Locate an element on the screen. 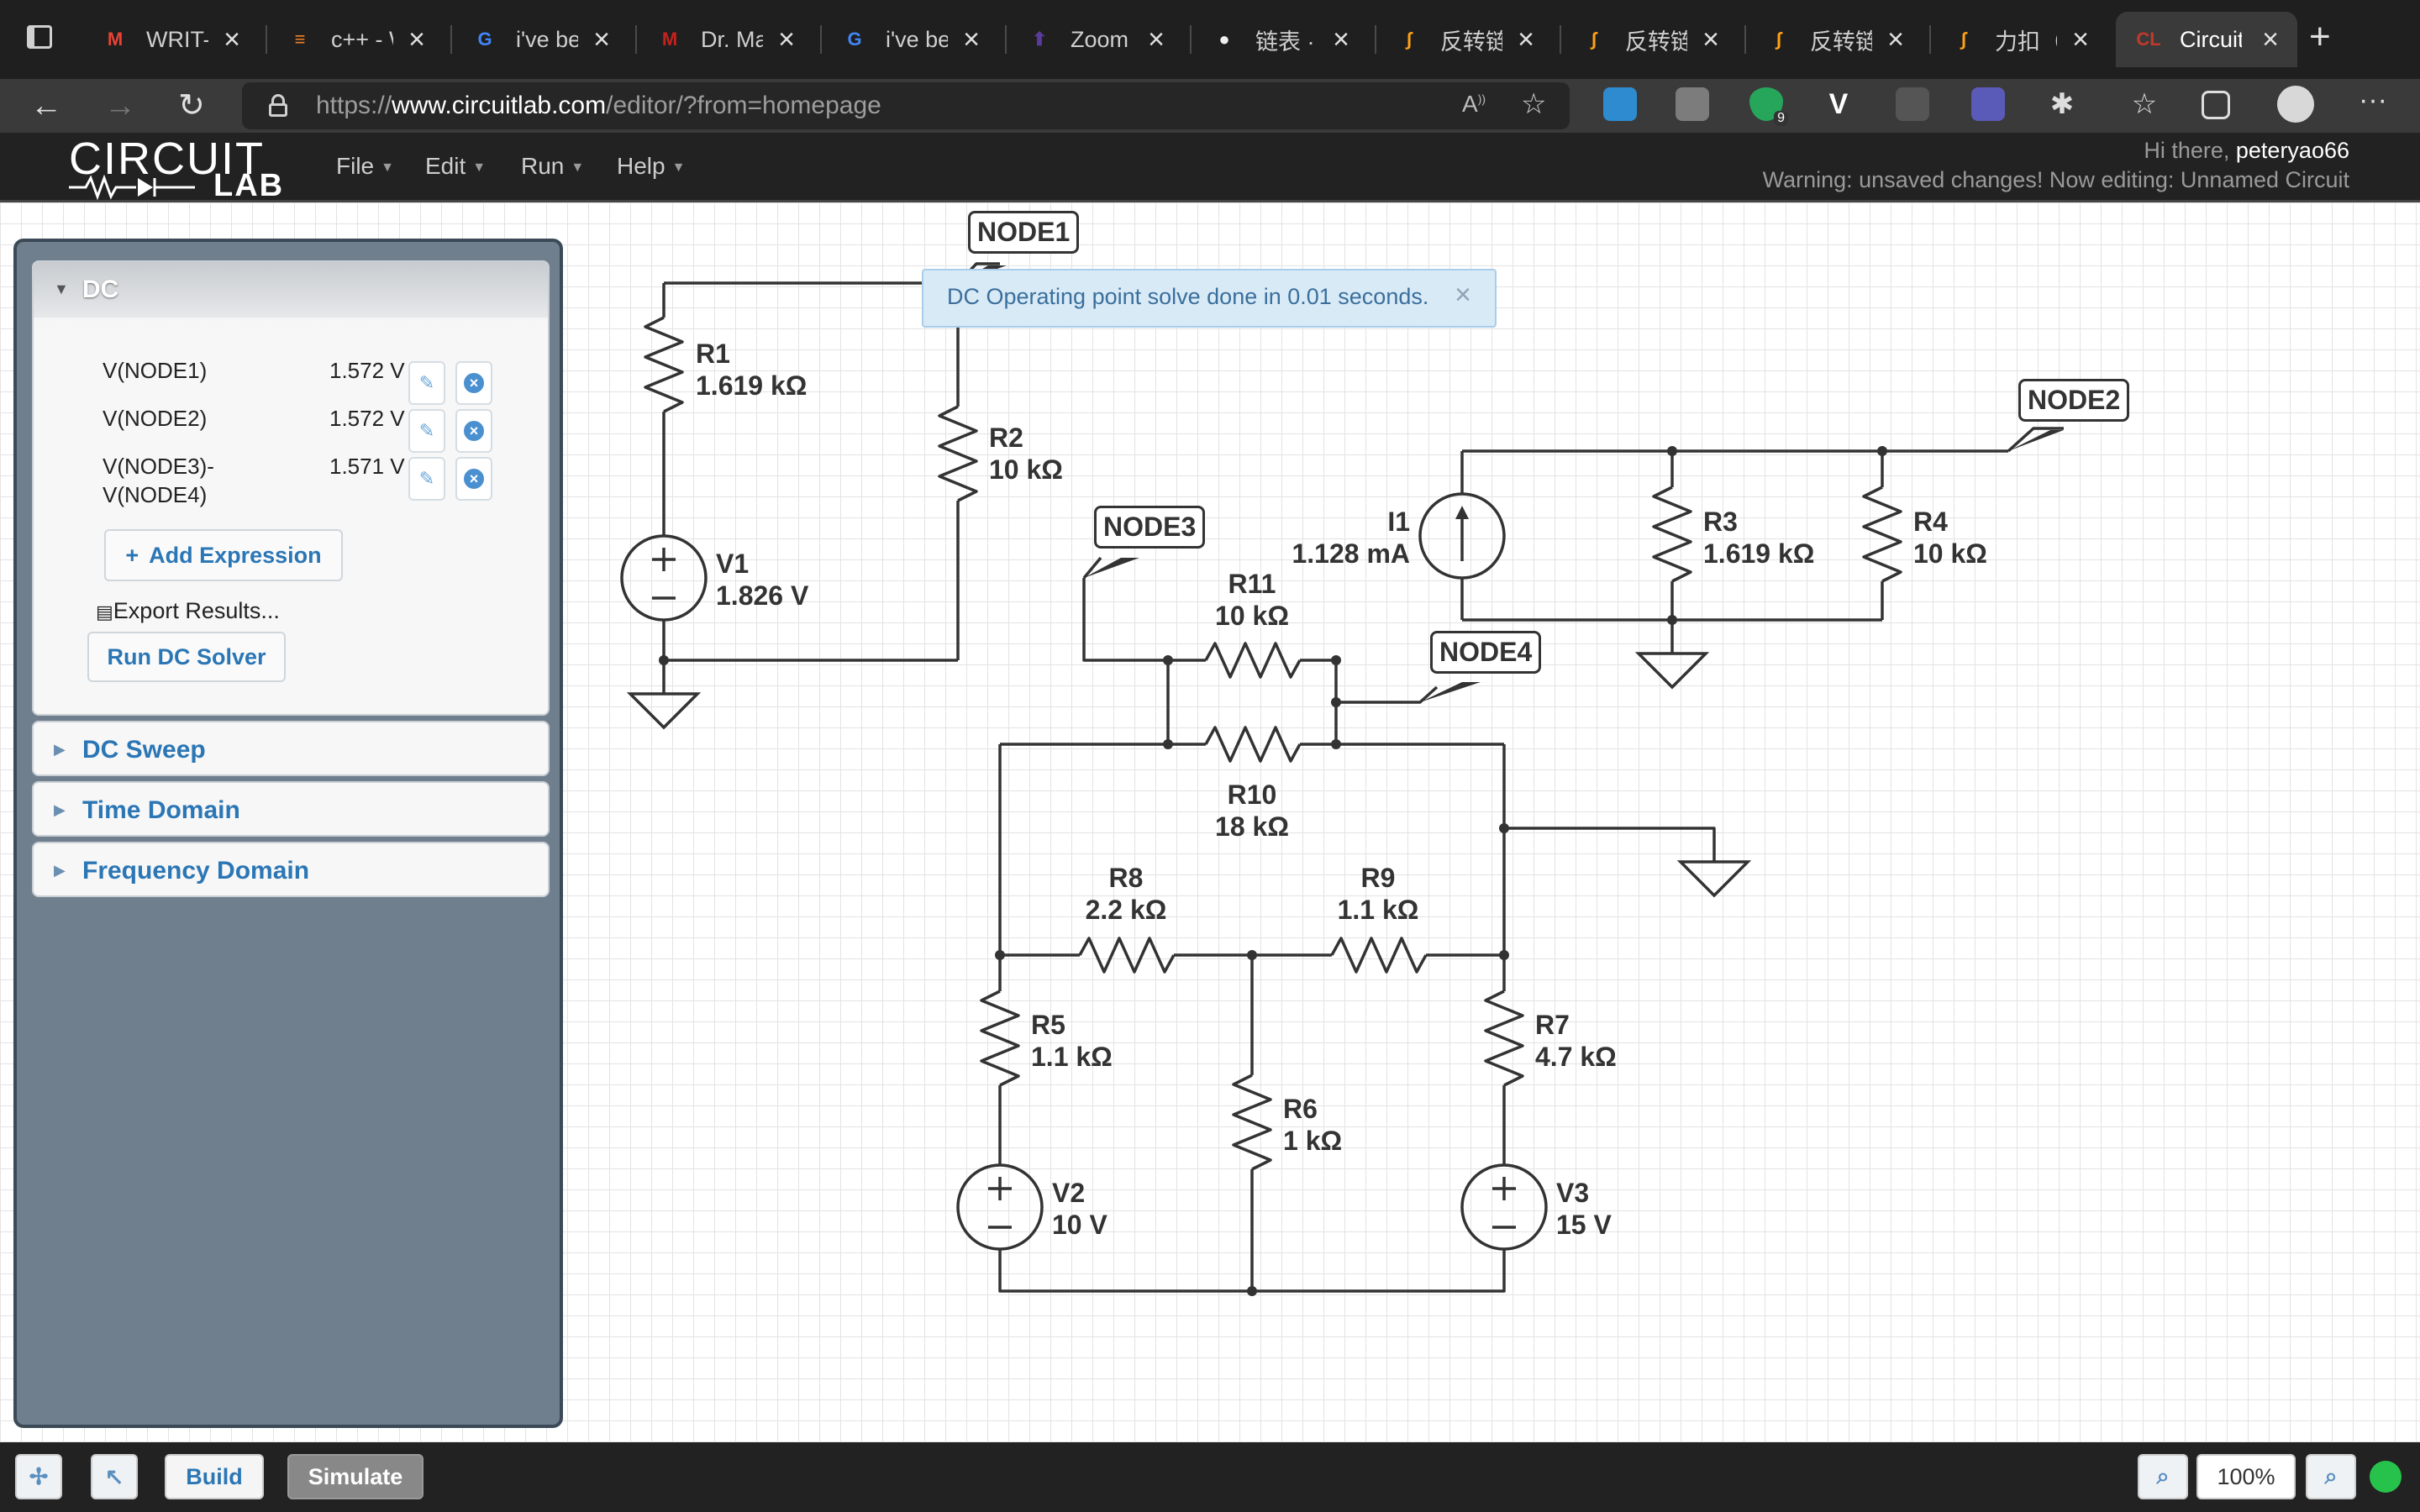 The width and height of the screenshot is (2420, 1512). pan-tool-button: ✢ is located at coordinates (38, 1476).